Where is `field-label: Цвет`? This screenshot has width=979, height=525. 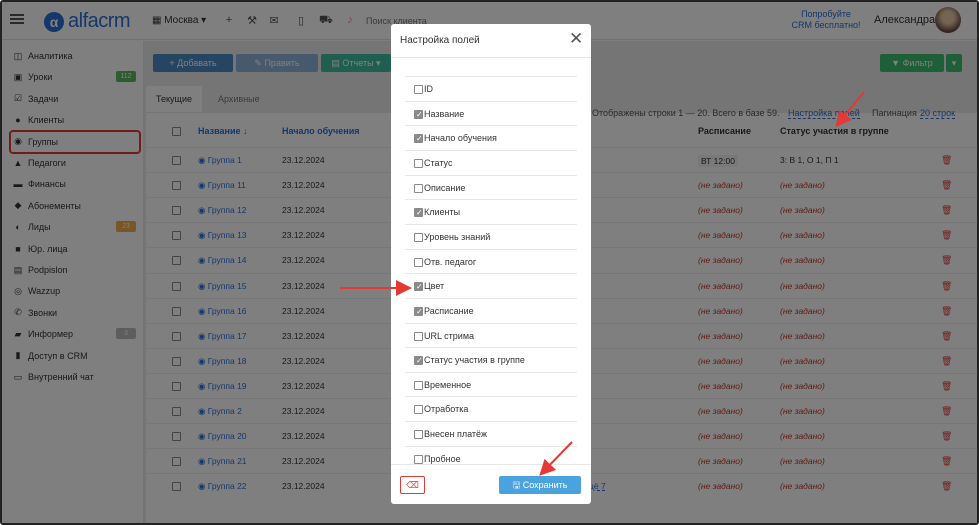 field-label: Цвет is located at coordinates (434, 286).